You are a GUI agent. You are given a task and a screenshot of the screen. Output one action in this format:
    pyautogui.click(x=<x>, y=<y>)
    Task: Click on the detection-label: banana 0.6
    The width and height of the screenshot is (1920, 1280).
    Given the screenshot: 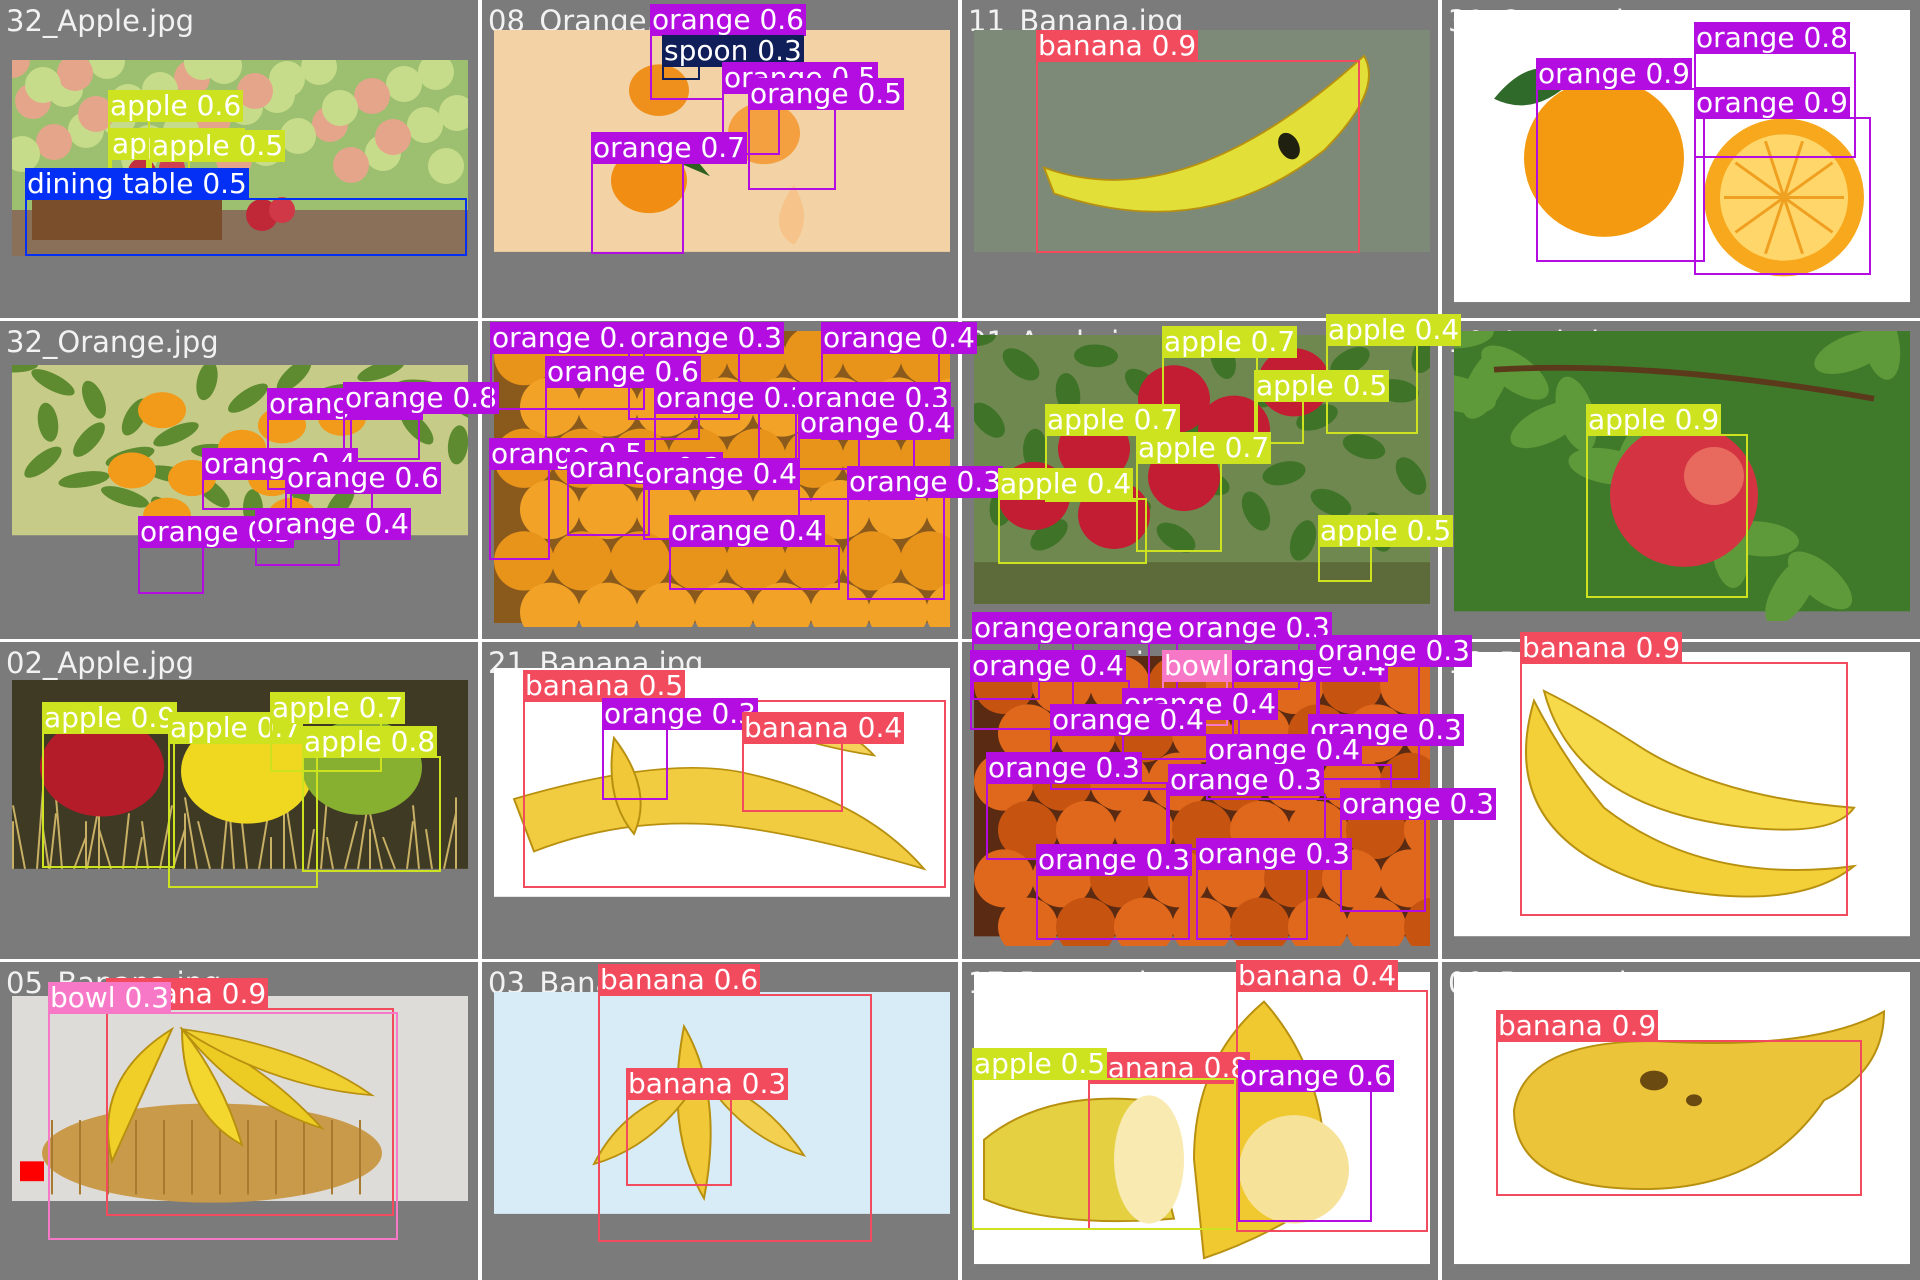 What is the action you would take?
    pyautogui.click(x=679, y=979)
    